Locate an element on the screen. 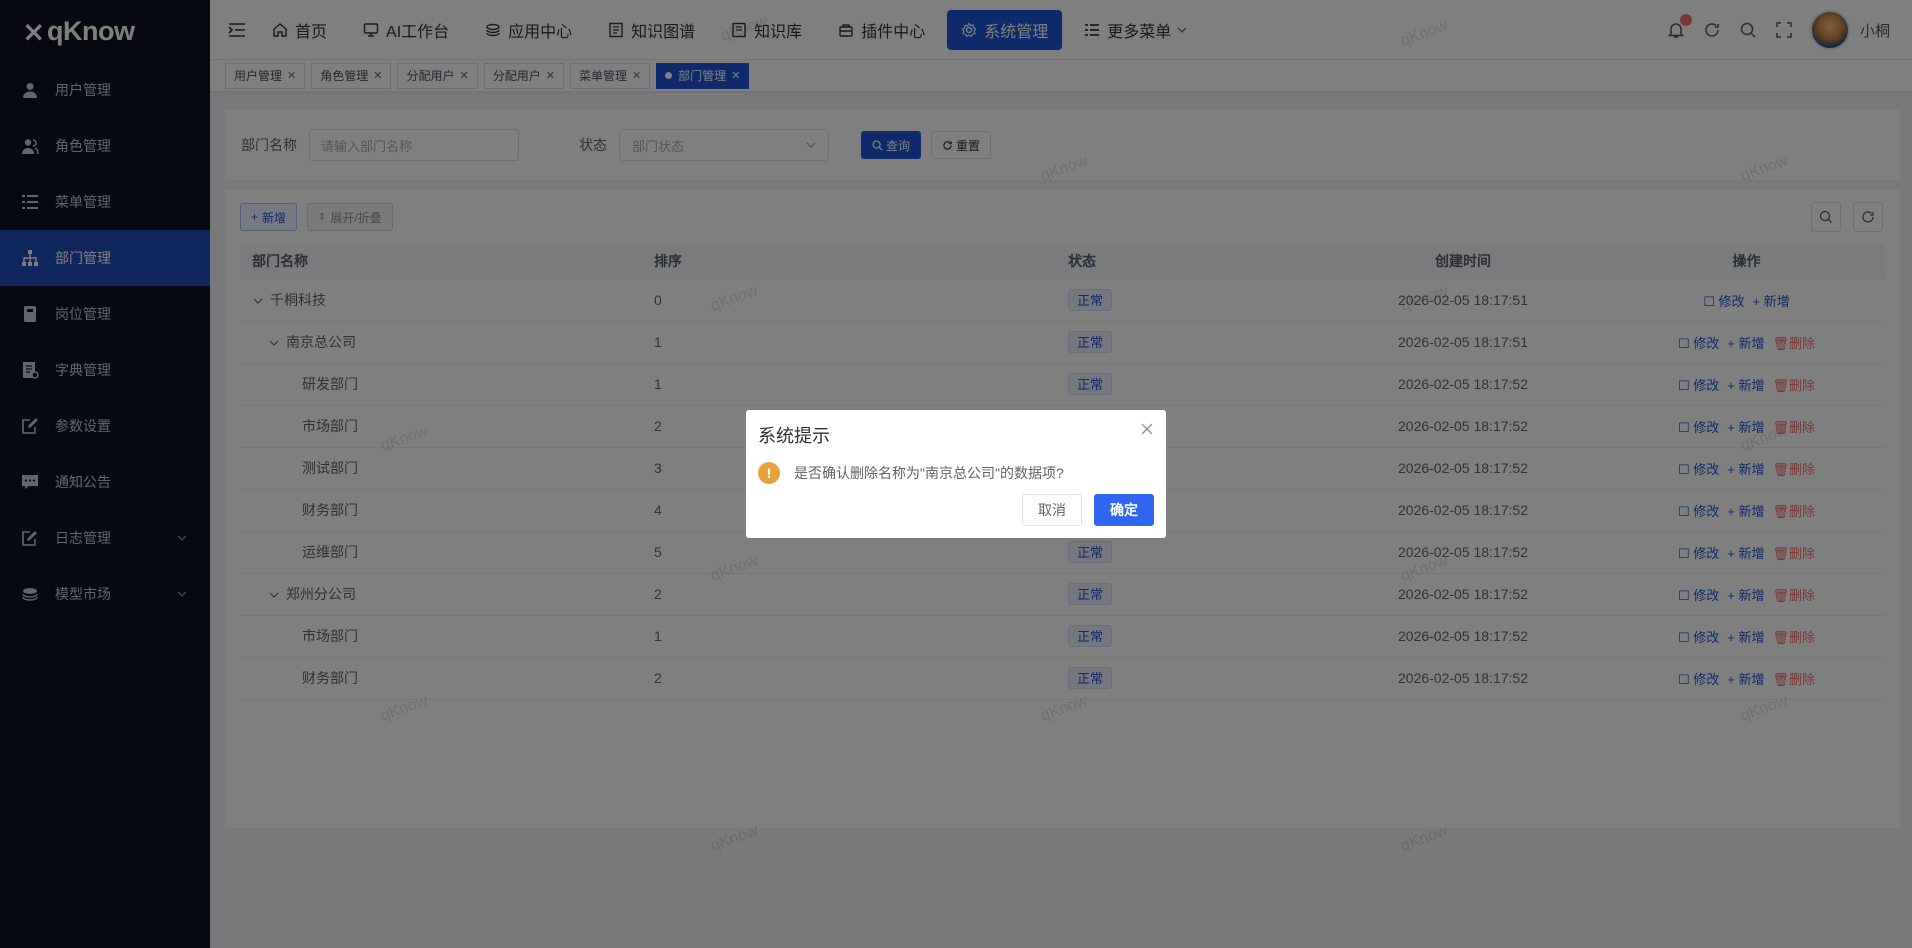  dialog-message: ! 是否确认删除名称为"南京总公司"的数据项? is located at coordinates (956, 473).